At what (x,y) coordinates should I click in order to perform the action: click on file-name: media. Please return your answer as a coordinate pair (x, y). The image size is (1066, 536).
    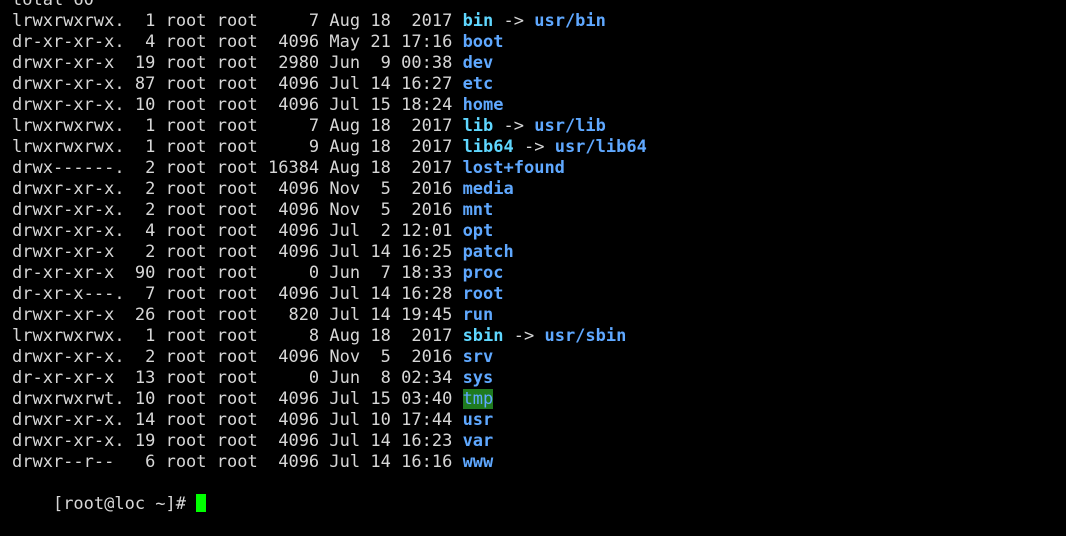
    Looking at the image, I should click on (488, 189).